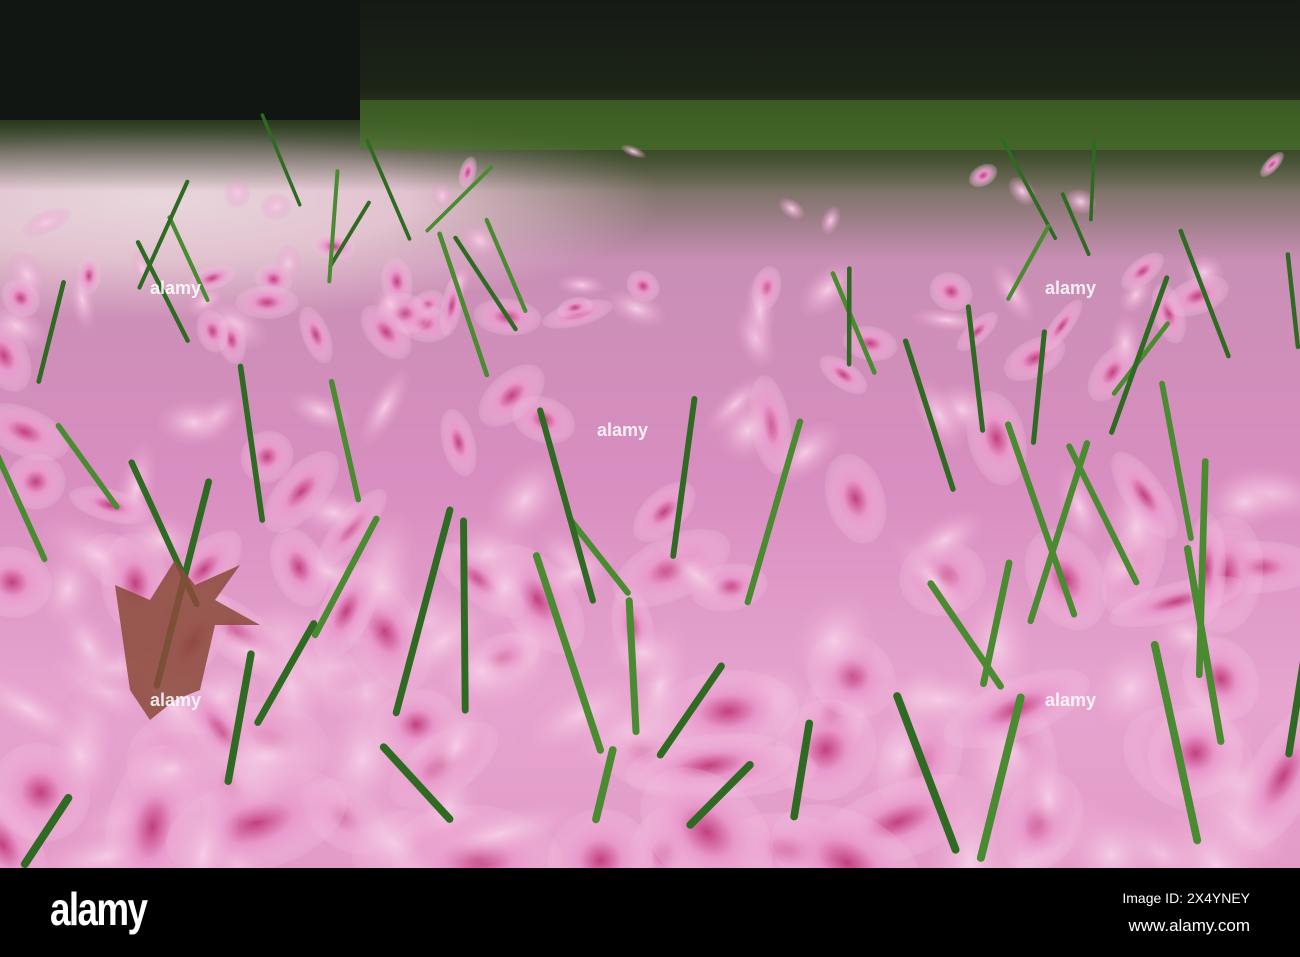  Describe the element at coordinates (1189, 925) in the screenshot. I see `website-url: www.alamy.com` at that location.